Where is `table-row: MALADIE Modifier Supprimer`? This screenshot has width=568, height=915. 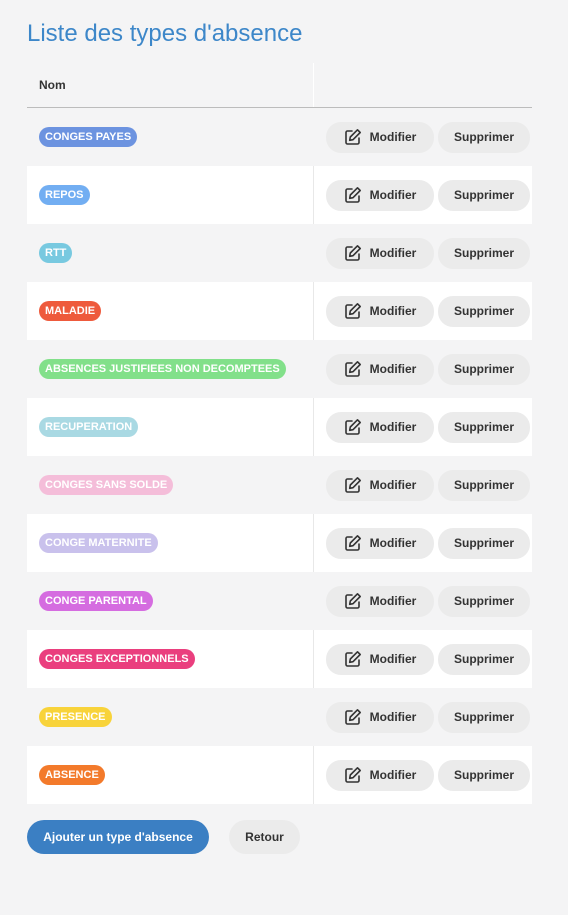 table-row: MALADIE Modifier Supprimer is located at coordinates (279, 311).